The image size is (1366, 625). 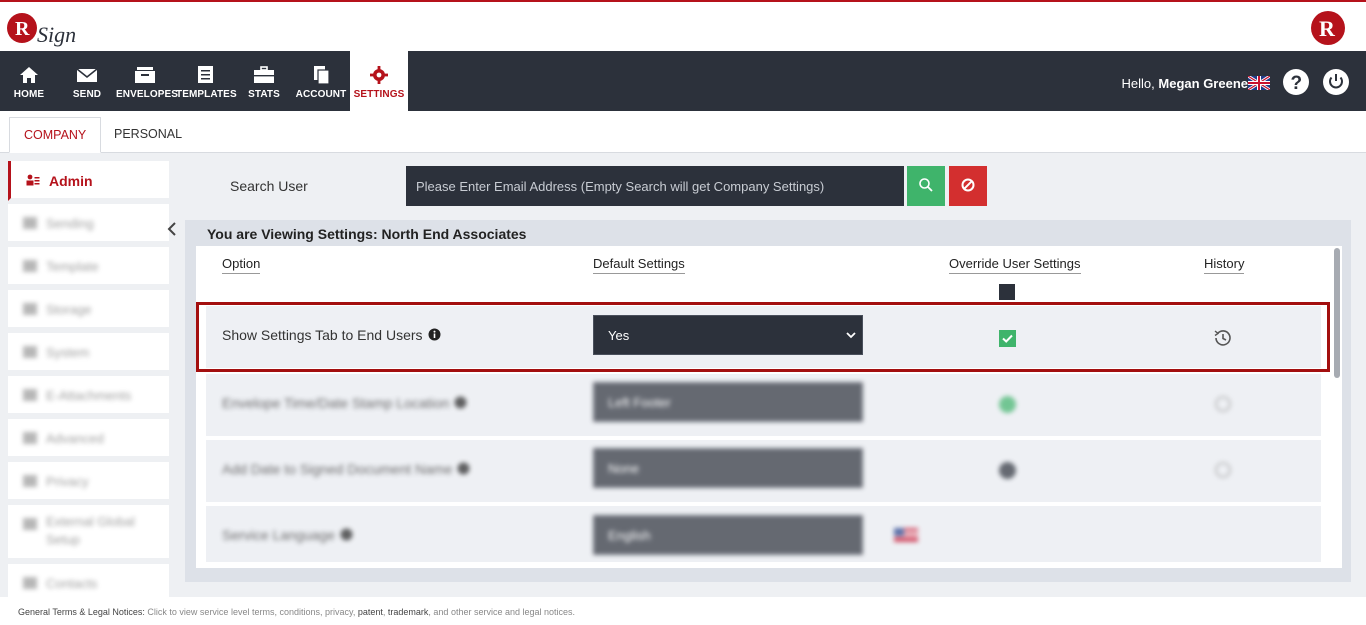 I want to click on tab-personal: PERSONAL, so click(x=148, y=135).